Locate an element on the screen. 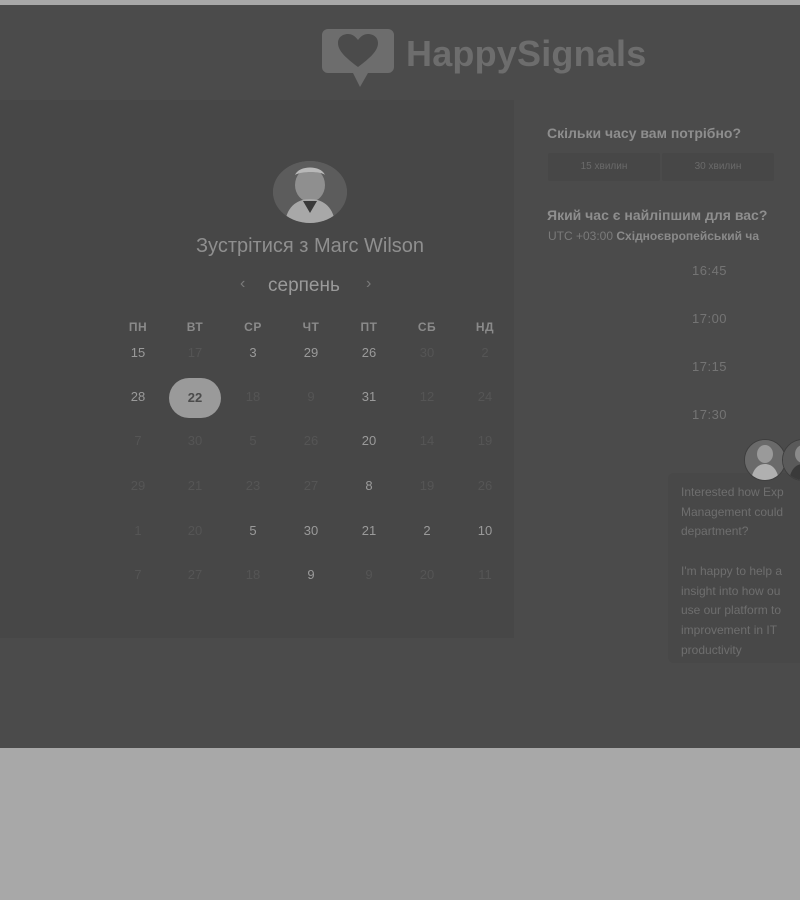  calendar-day: 23 is located at coordinates (253, 485).